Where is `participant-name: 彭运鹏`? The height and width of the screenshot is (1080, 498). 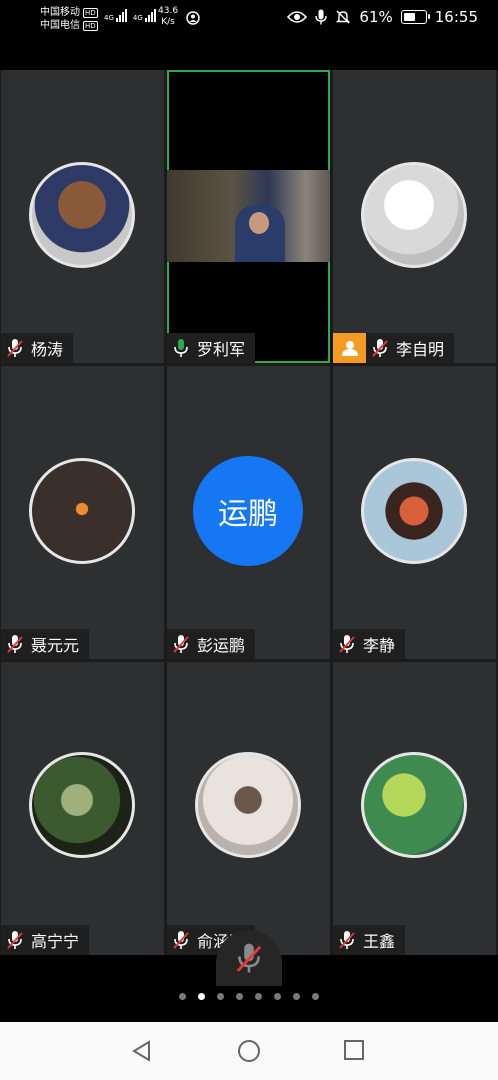
participant-name: 彭运鹏 is located at coordinates (221, 645).